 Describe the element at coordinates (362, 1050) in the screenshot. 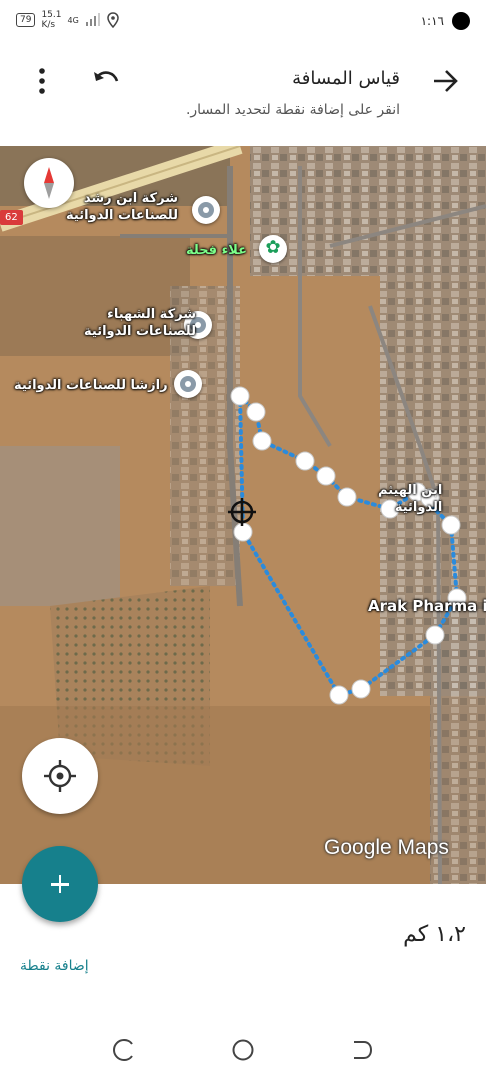

I see `back-icon` at that location.